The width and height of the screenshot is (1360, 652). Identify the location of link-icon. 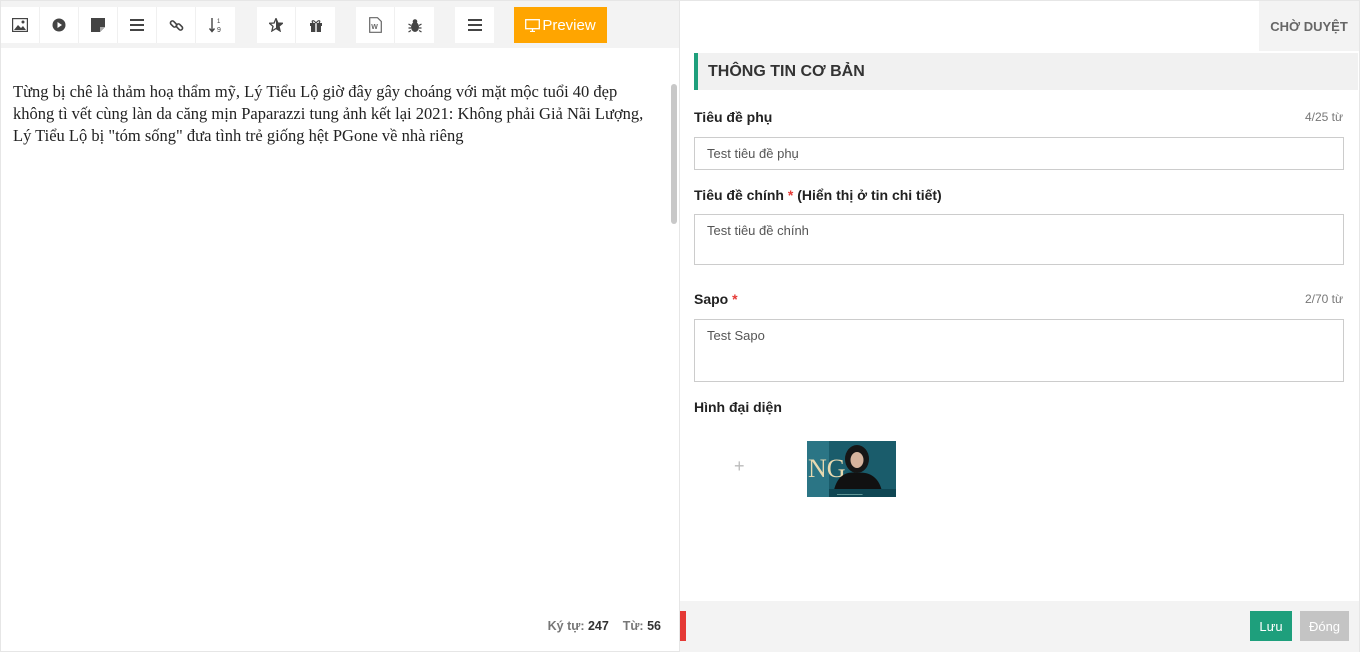
(176, 25).